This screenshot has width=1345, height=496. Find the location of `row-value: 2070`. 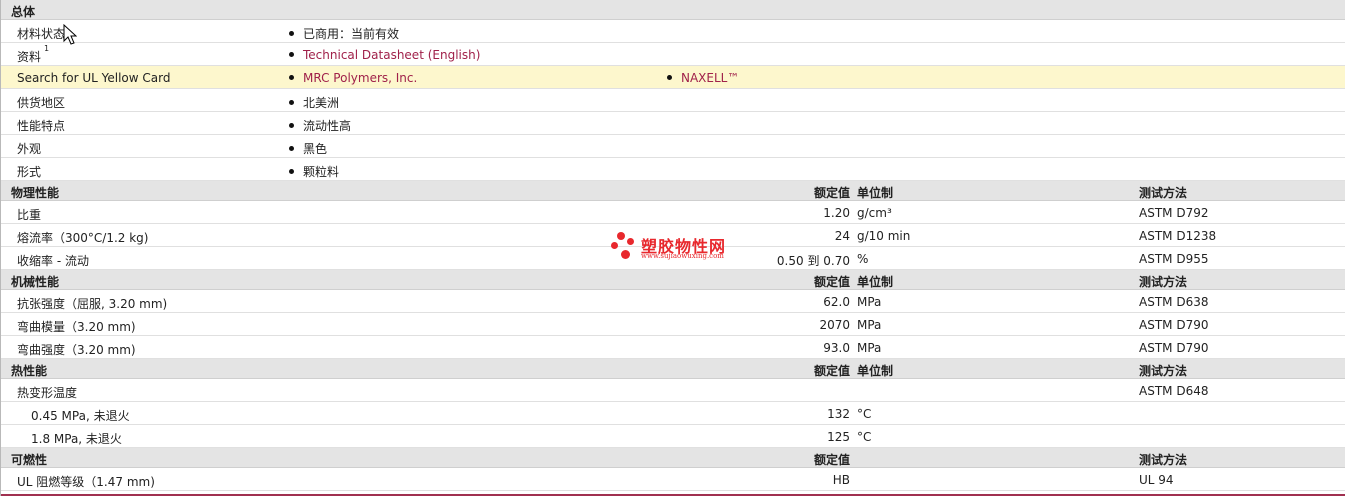

row-value: 2070 is located at coordinates (834, 325).